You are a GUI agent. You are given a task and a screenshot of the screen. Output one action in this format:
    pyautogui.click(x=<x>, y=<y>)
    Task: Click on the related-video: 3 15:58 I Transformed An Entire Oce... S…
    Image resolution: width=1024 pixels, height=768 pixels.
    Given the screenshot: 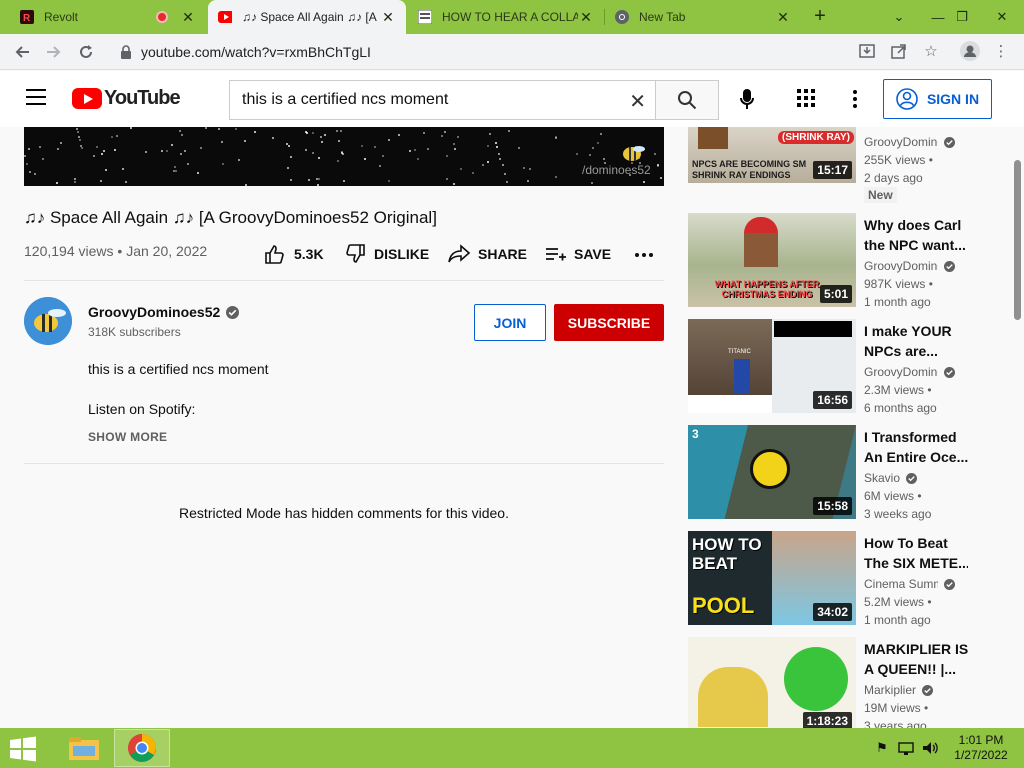 What is the action you would take?
    pyautogui.click(x=838, y=473)
    